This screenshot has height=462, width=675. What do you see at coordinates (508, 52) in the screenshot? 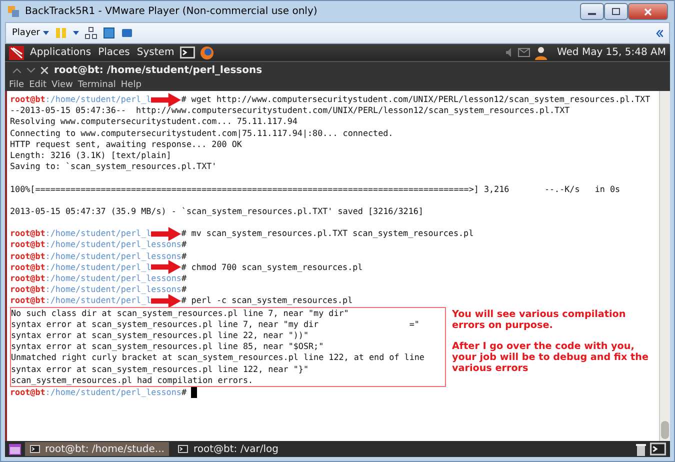
I see `volume-icon` at bounding box center [508, 52].